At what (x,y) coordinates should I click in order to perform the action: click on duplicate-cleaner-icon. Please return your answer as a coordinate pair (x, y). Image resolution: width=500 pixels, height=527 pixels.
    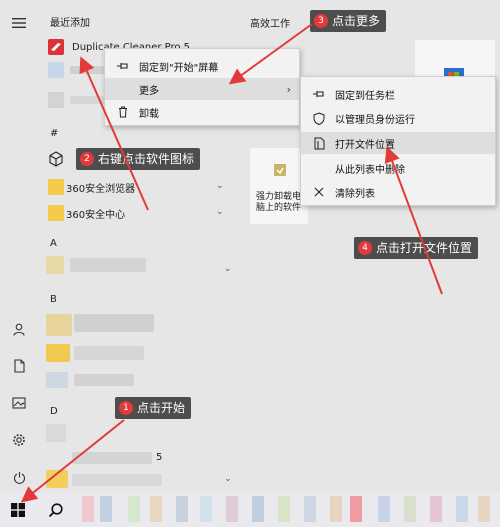
    Looking at the image, I should click on (56, 47).